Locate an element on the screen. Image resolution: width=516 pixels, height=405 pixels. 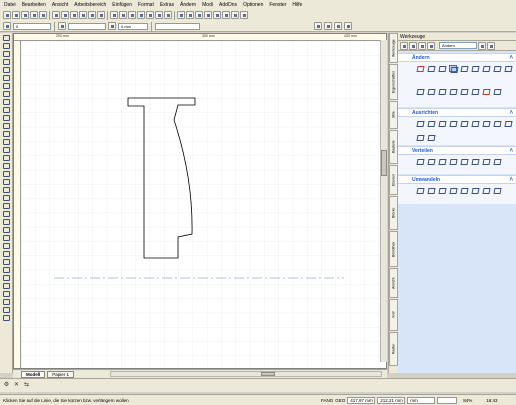
spline-tool-icon is located at coordinates (6, 93).